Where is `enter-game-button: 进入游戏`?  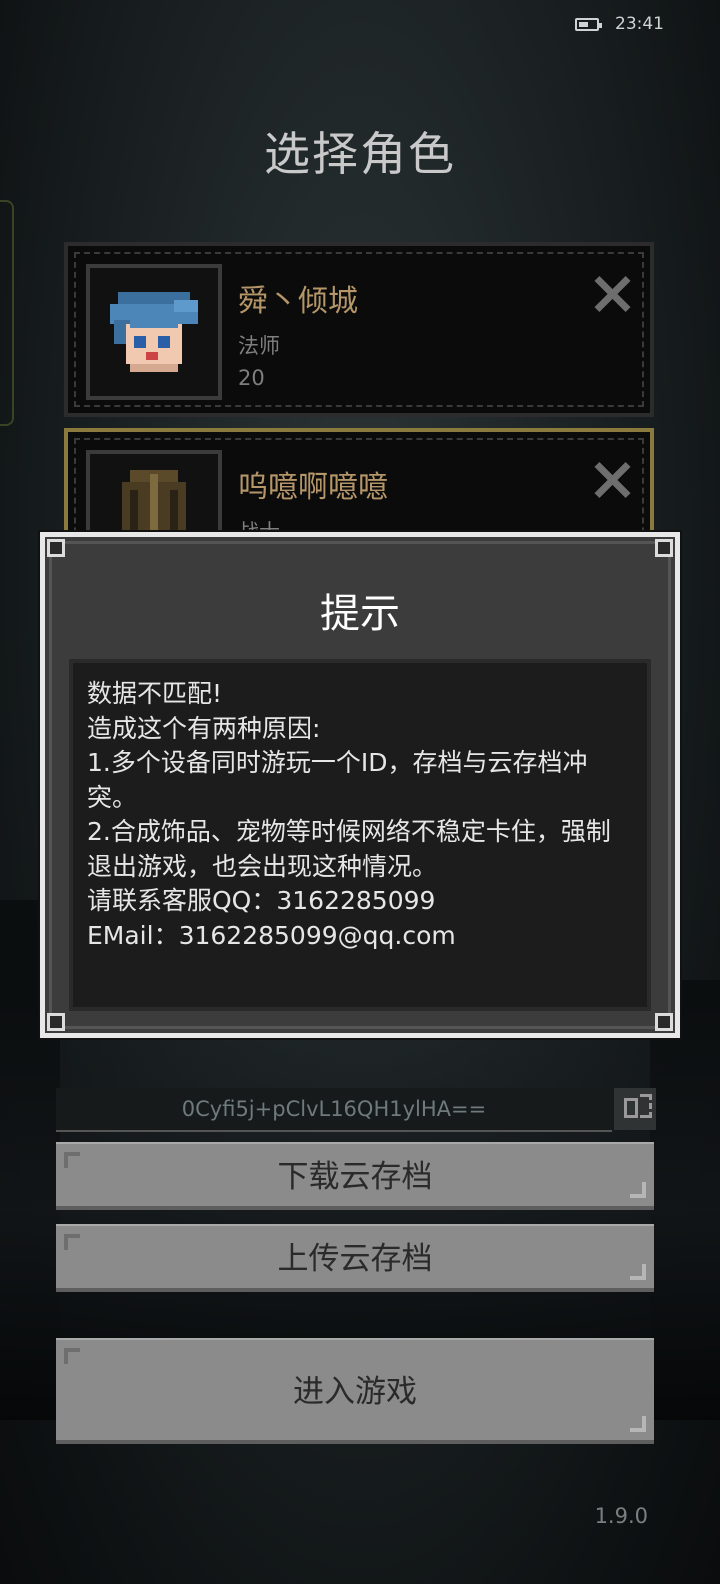
enter-game-button: 进入游戏 is located at coordinates (355, 1391).